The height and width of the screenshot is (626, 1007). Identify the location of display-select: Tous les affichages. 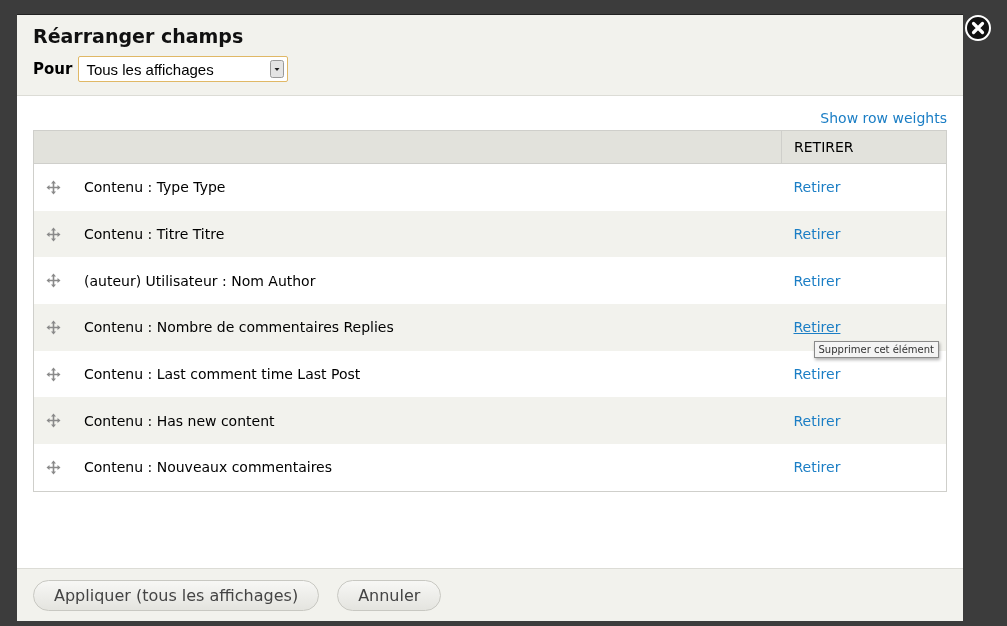
(183, 69).